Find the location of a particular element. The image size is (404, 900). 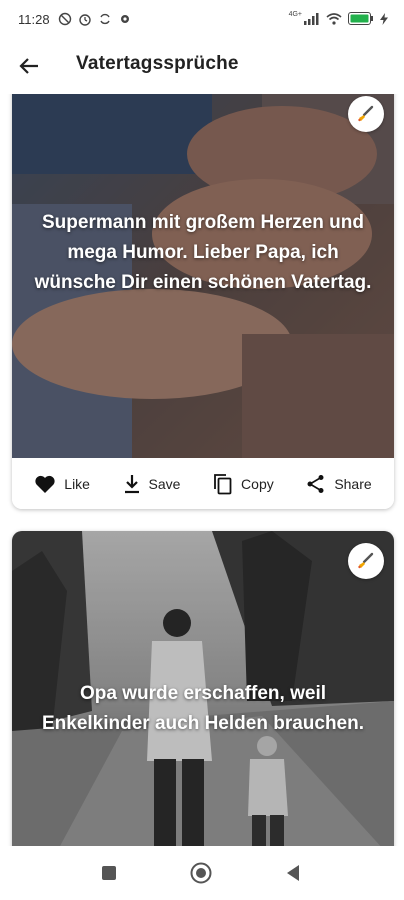

recents-square-icon is located at coordinates (109, 873).